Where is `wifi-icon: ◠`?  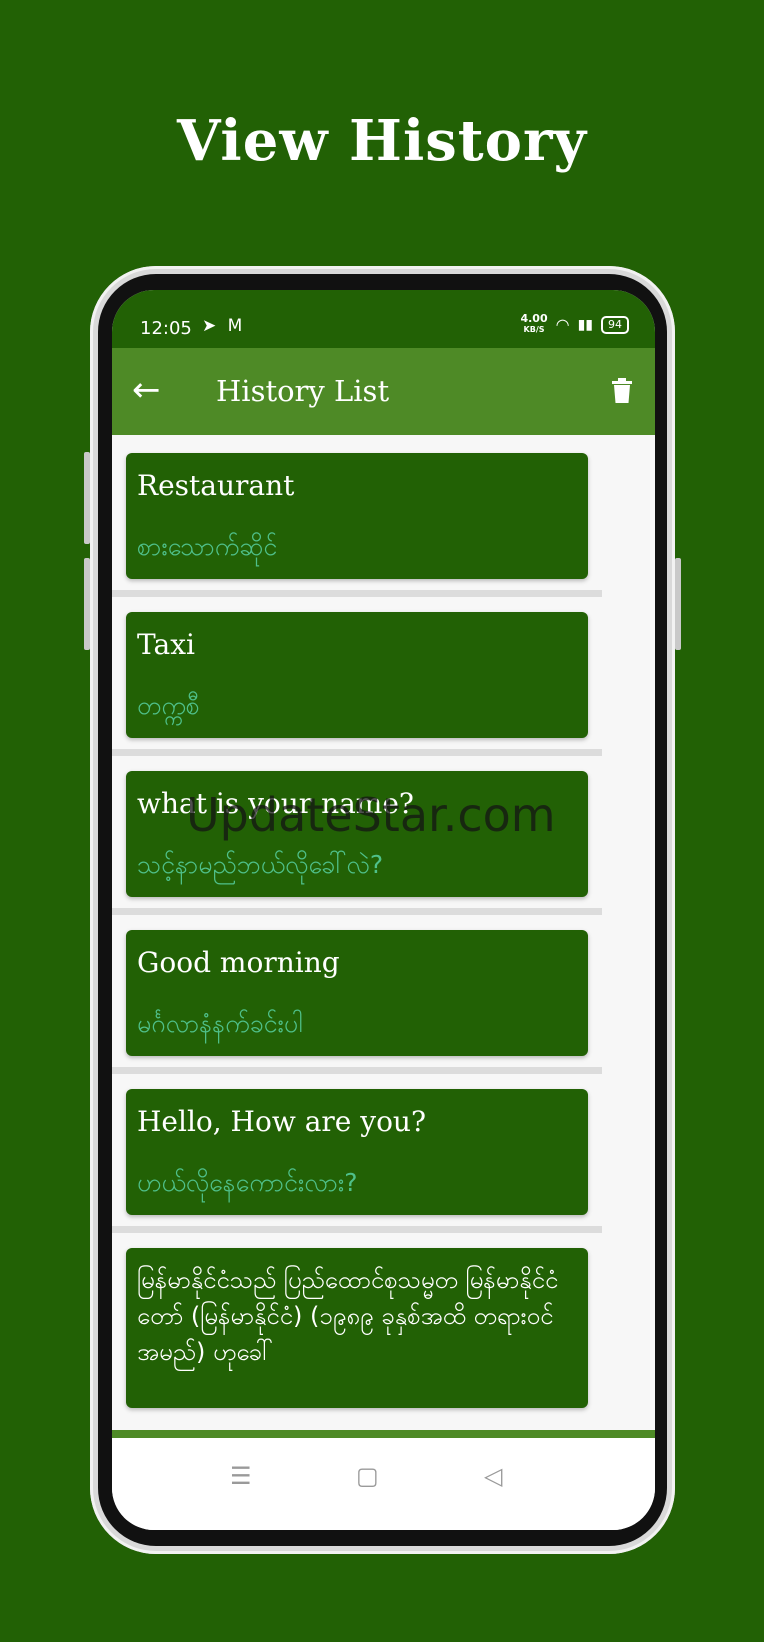
wifi-icon: ◠ is located at coordinates (562, 324).